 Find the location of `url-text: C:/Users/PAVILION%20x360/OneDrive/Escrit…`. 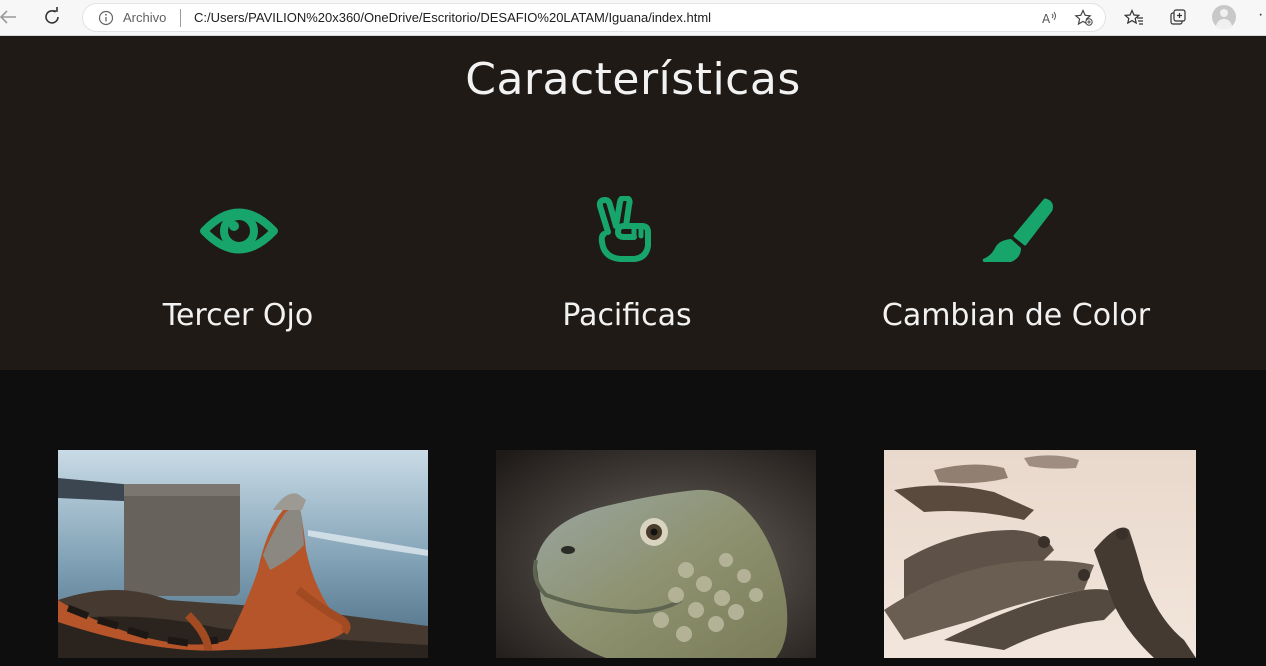

url-text: C:/Users/PAVILION%20x360/OneDrive/Escrit… is located at coordinates (452, 17).